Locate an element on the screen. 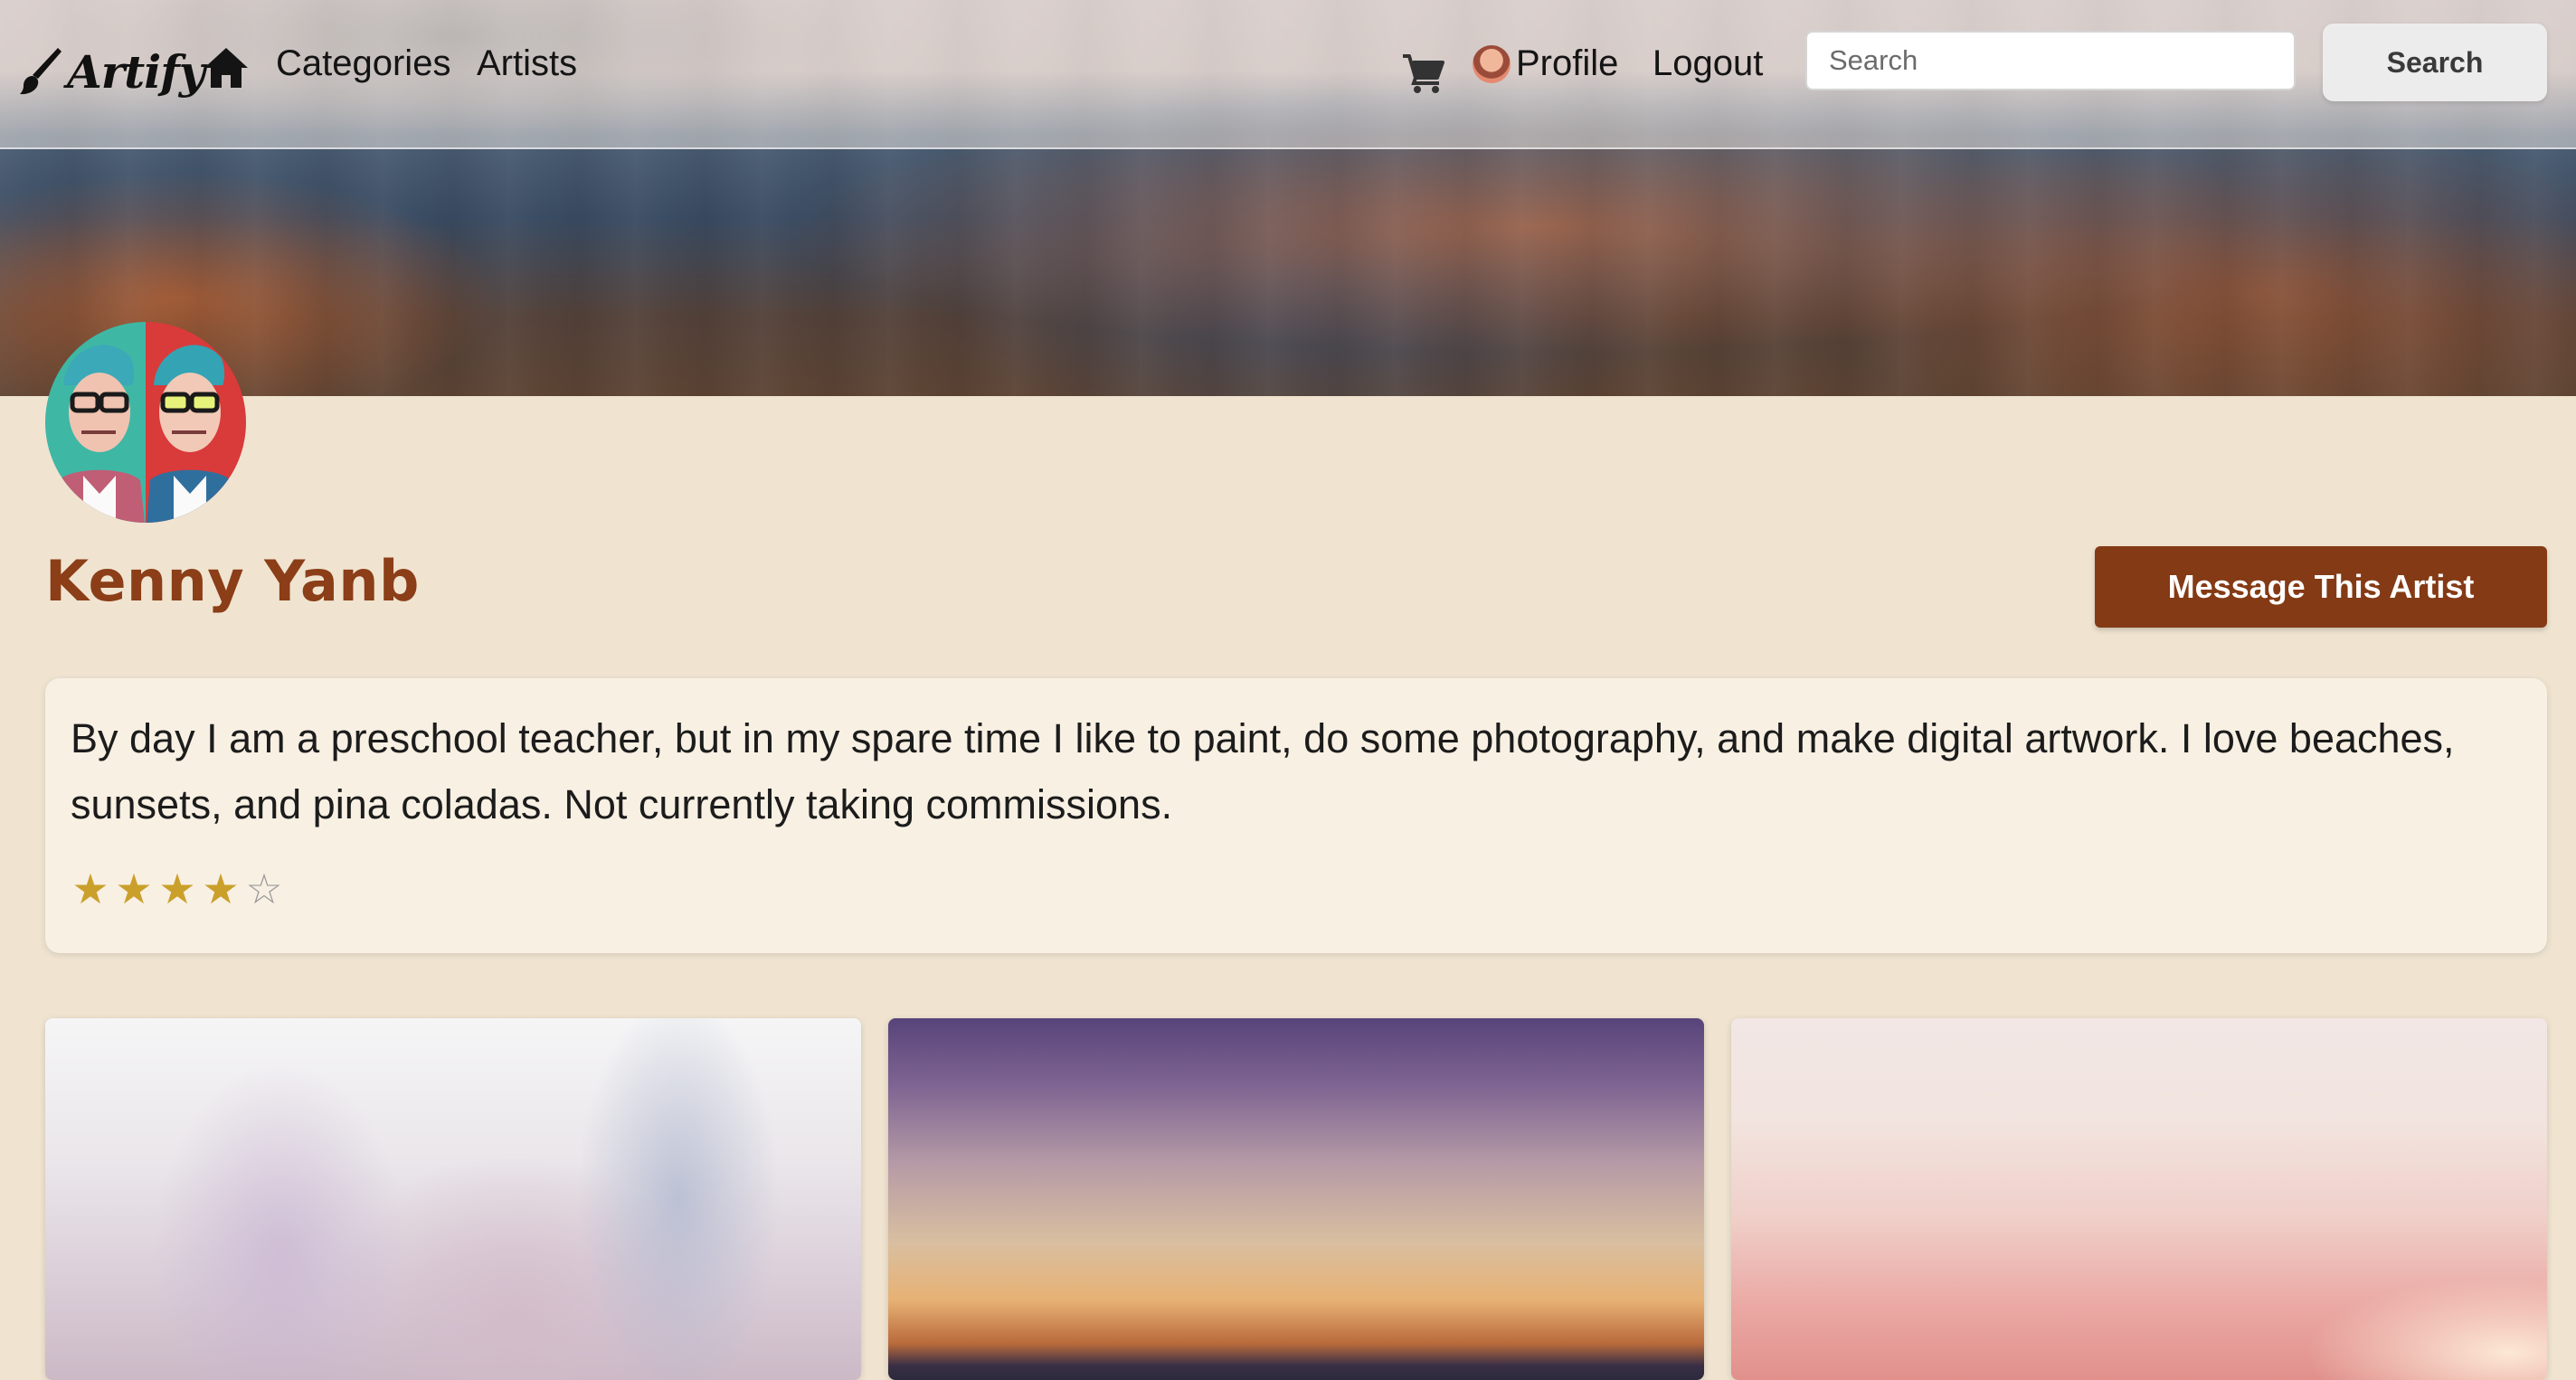 Image resolution: width=2576 pixels, height=1380 pixels. artist-avatar is located at coordinates (146, 422).